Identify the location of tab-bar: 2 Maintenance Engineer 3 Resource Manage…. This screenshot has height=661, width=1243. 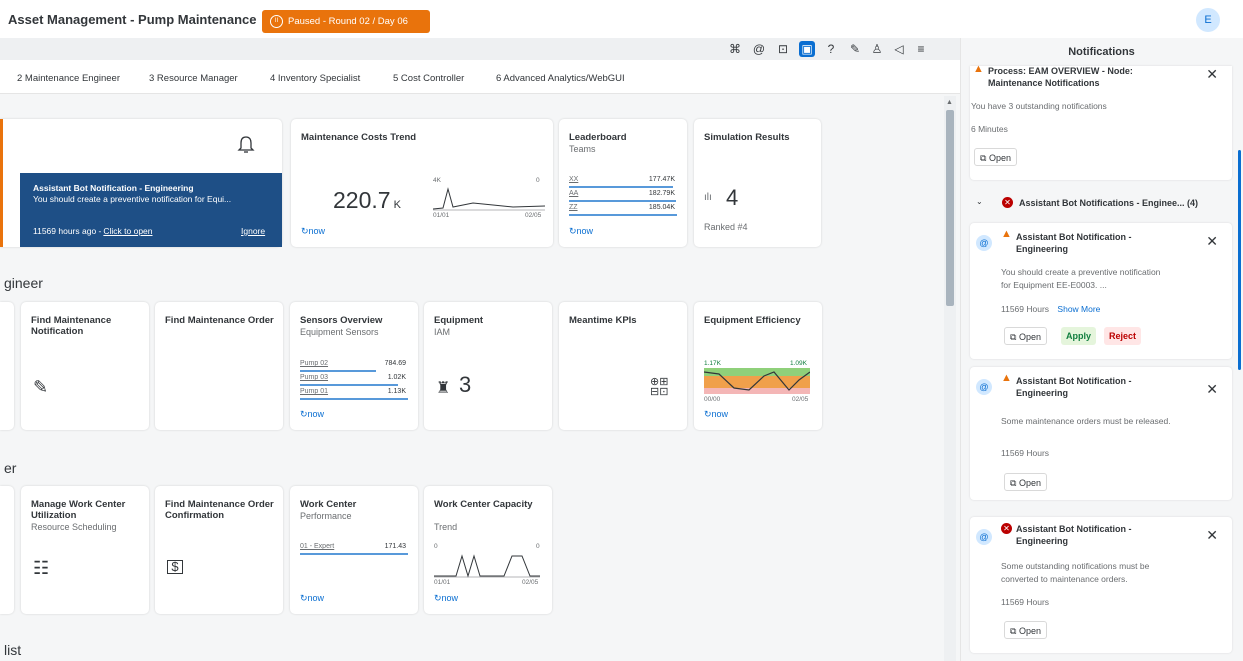
(480, 77).